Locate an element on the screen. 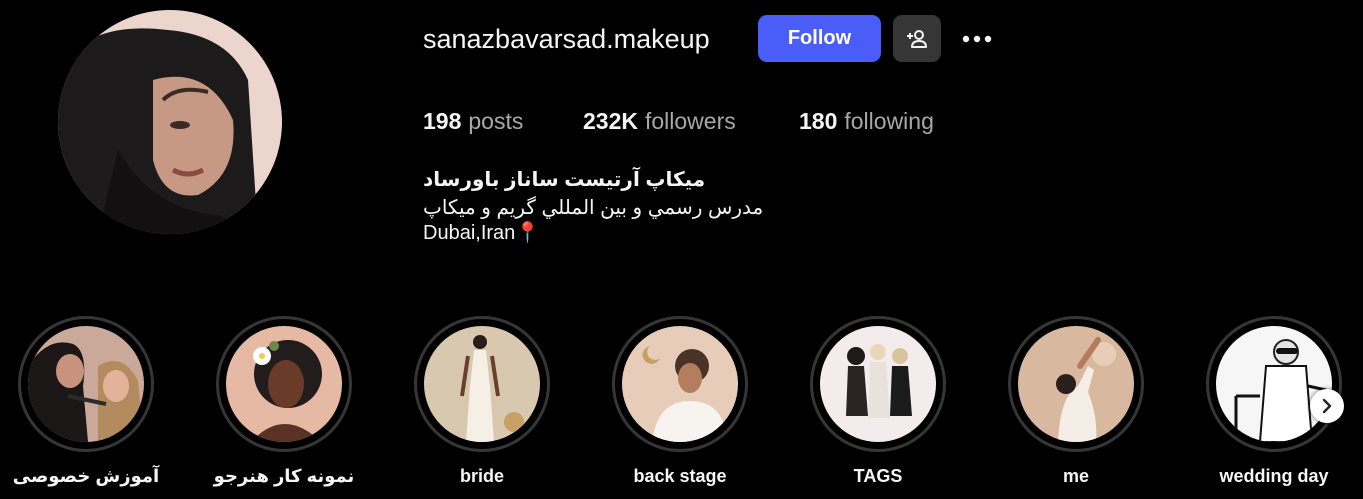 The image size is (1363, 499). followers-number: 232K is located at coordinates (610, 121).